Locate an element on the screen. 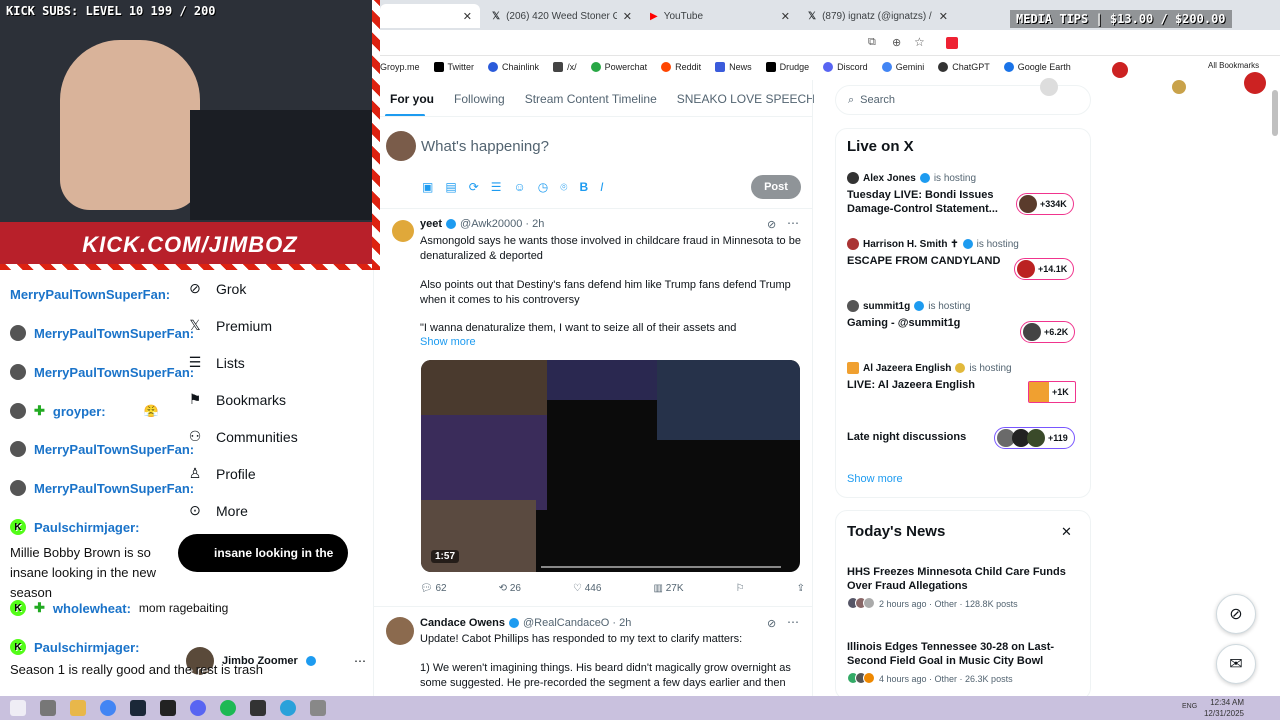 Image resolution: width=1280 pixels, height=720 pixels. browser-tab: 𝕏 (879) ignatz (@ignatzs) / X ✕ is located at coordinates (878, 16).